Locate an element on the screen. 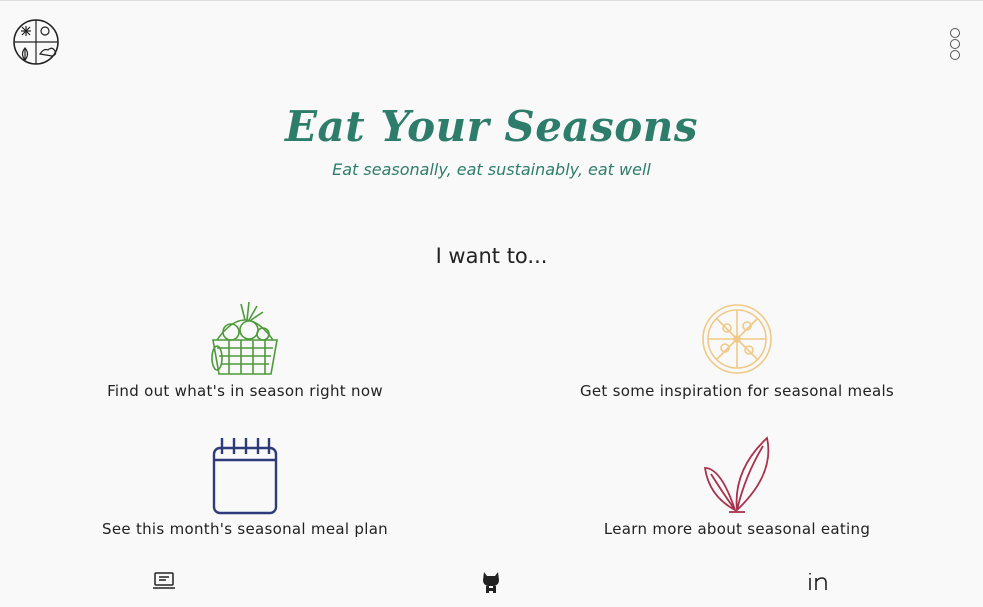 Image resolution: width=983 pixels, height=607 pixels. option-meal-inspiration: Get some inspiration for seasonal meals is located at coordinates (737, 348).